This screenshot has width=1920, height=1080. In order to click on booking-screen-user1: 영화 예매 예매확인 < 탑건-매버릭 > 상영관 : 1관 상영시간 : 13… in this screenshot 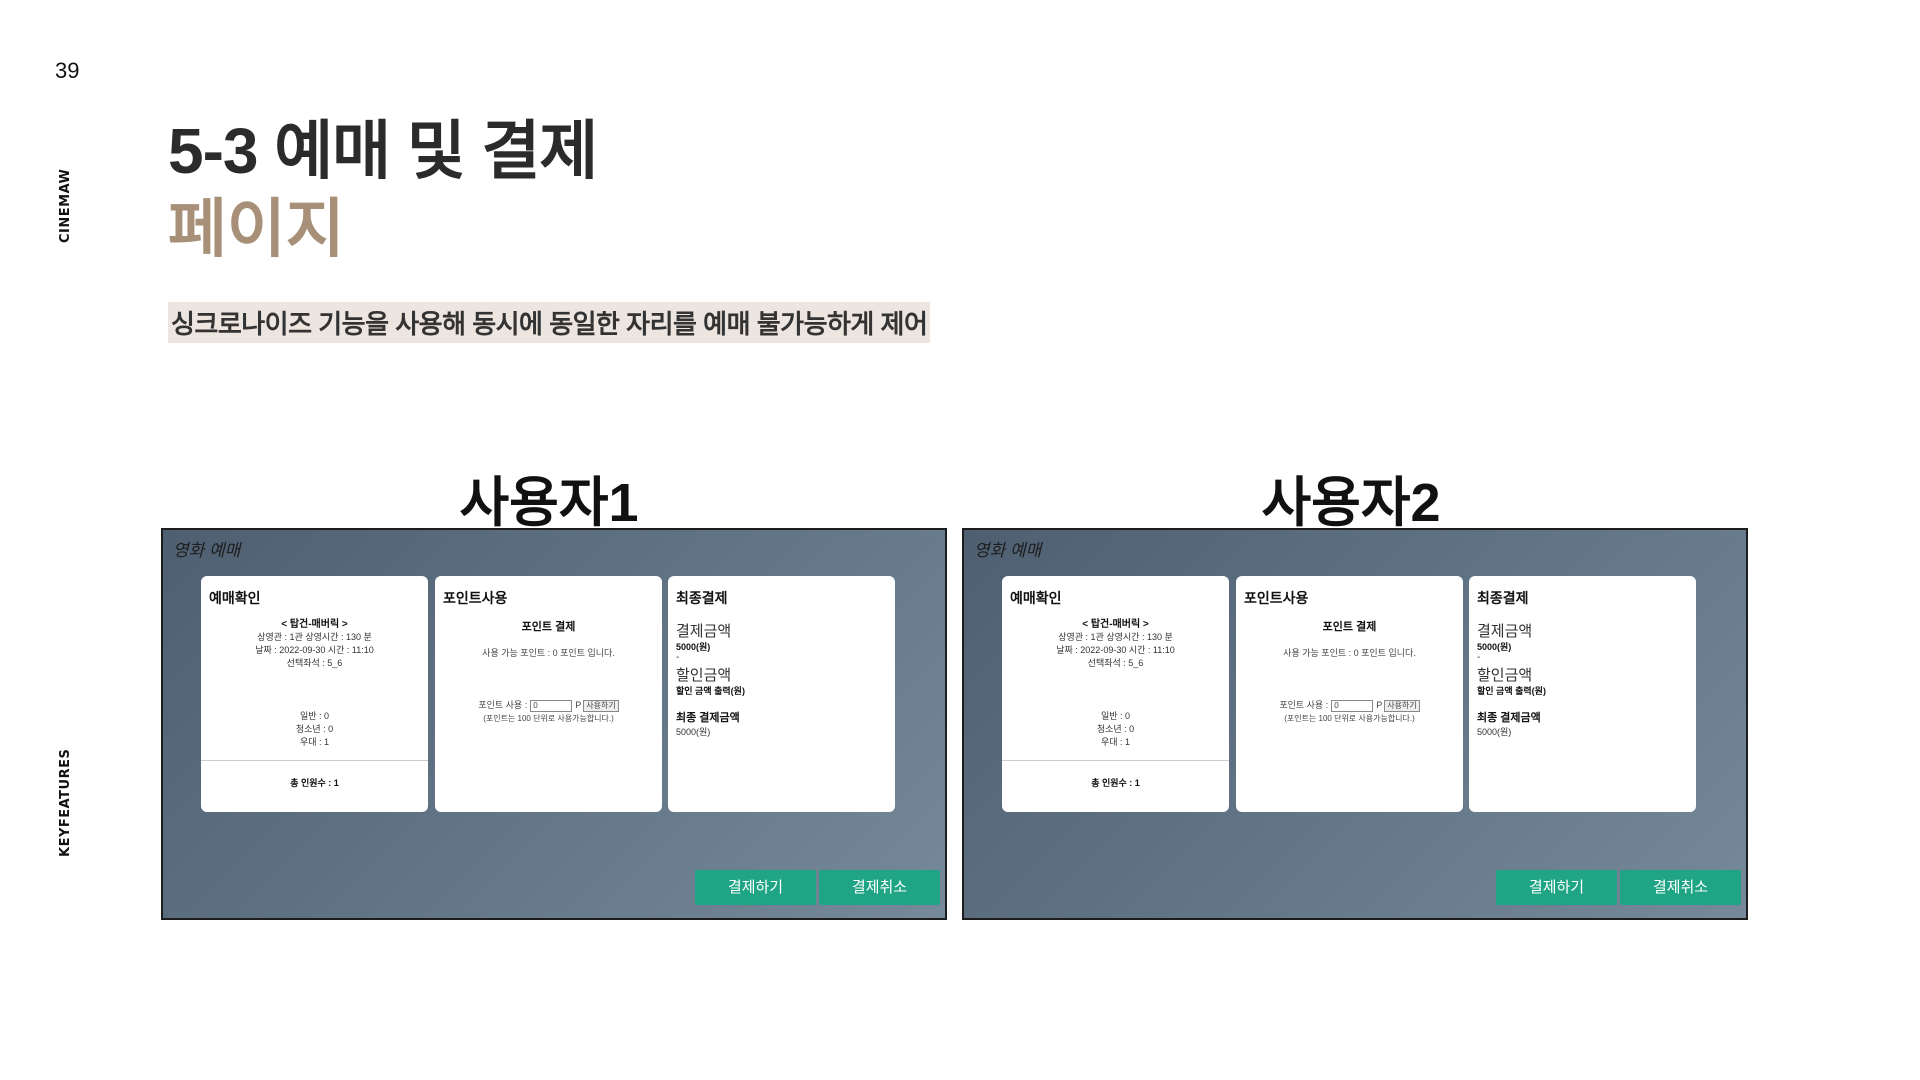, I will do `click(554, 724)`.